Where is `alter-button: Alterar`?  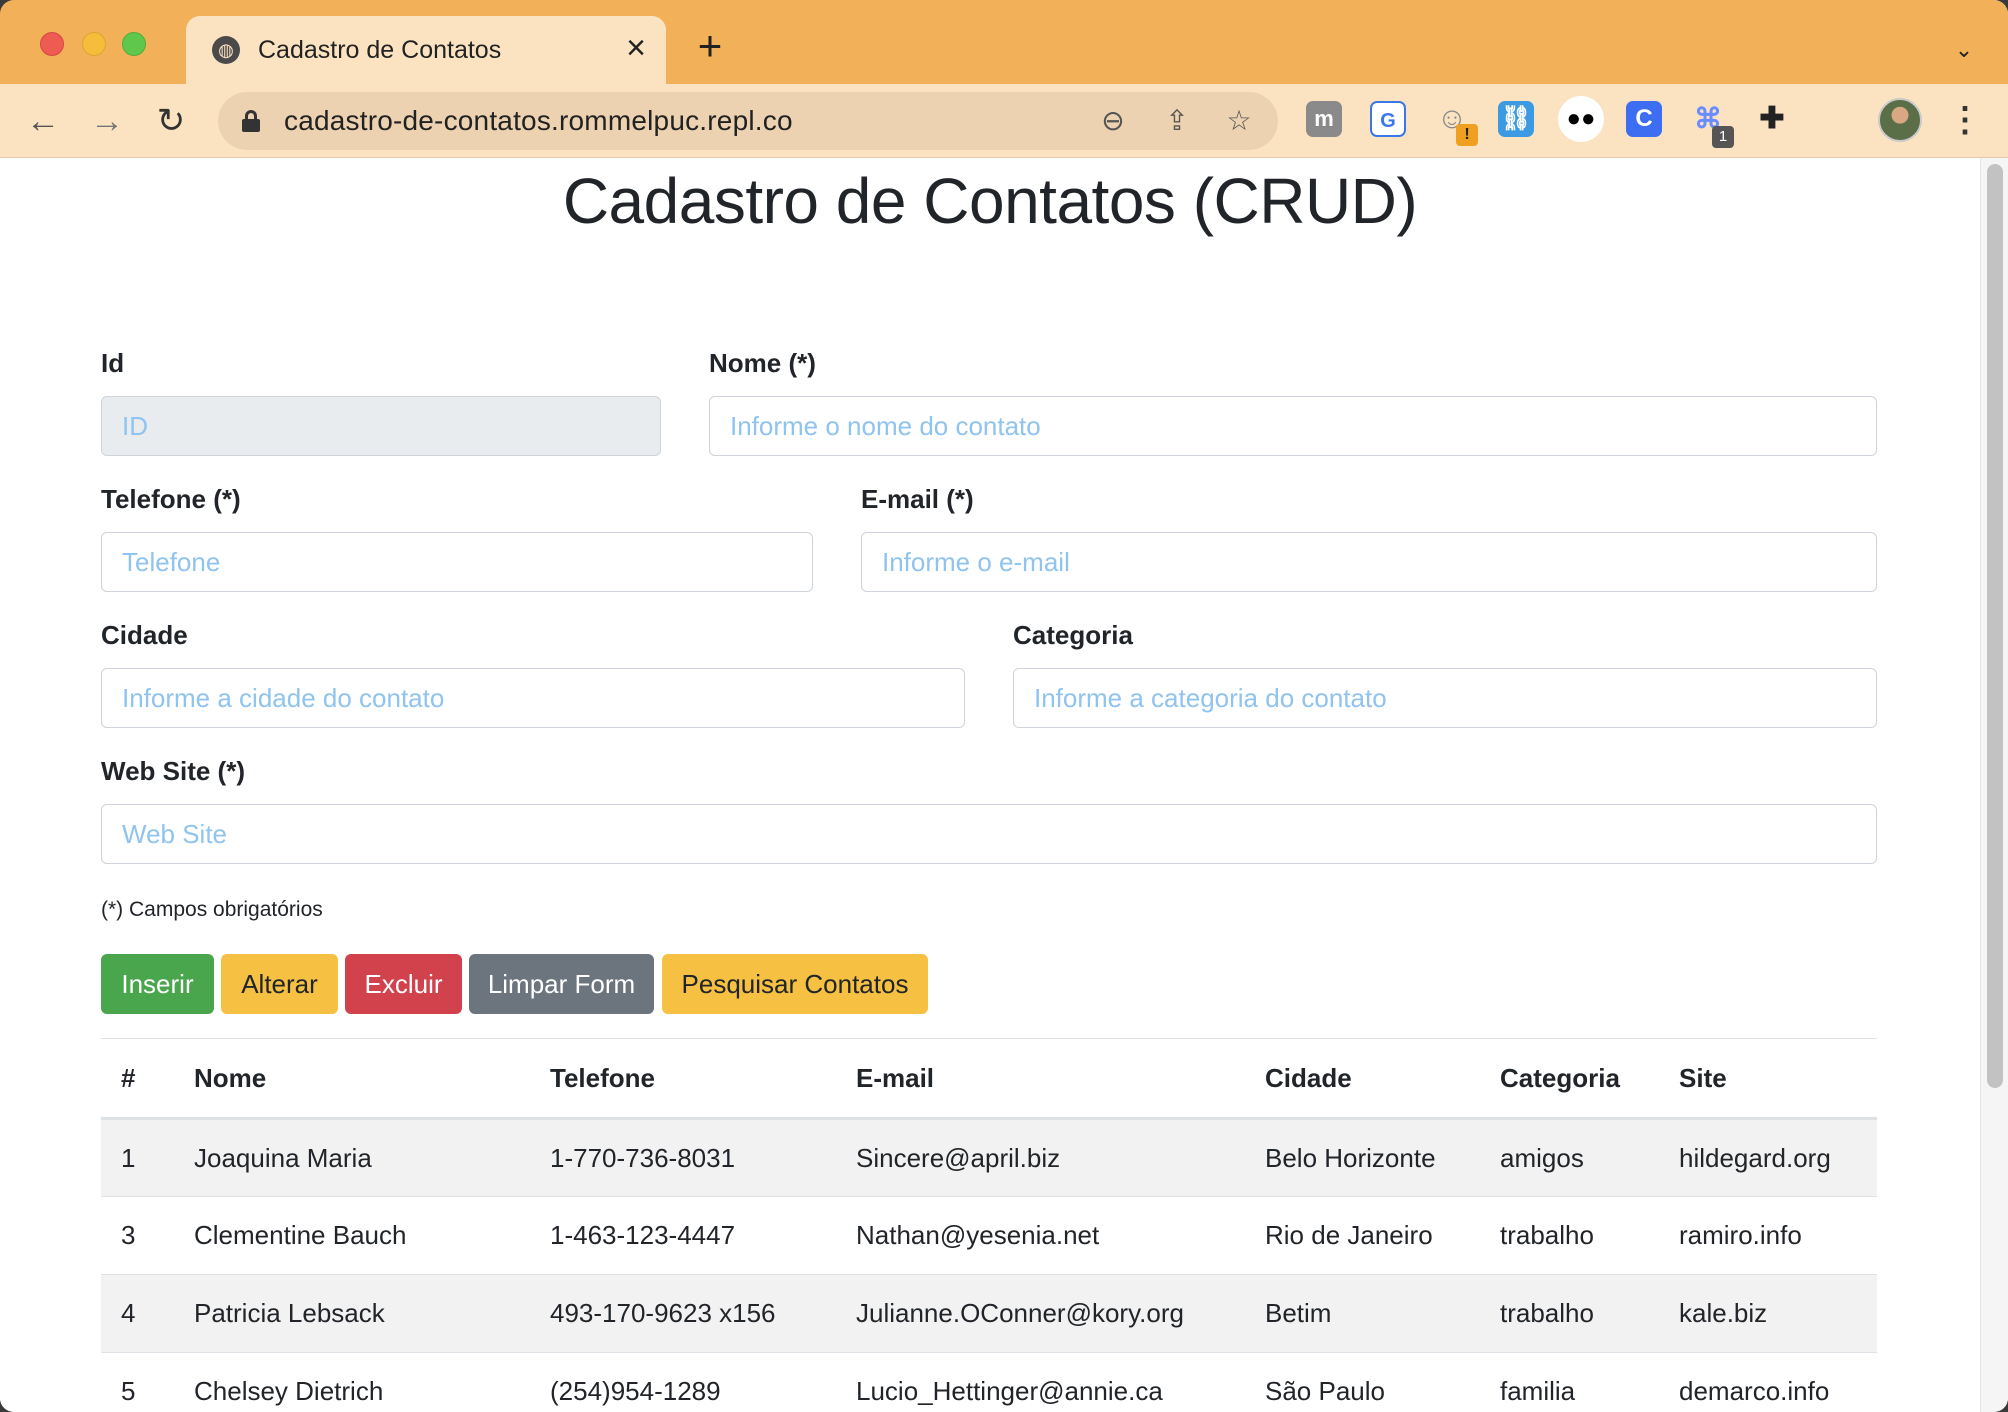 alter-button: Alterar is located at coordinates (279, 984).